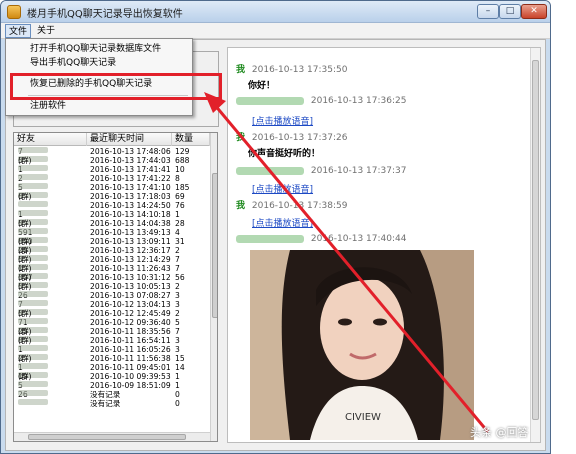 The image size is (576, 454). I want to click on watermark: 头条 @回答, so click(499, 432).